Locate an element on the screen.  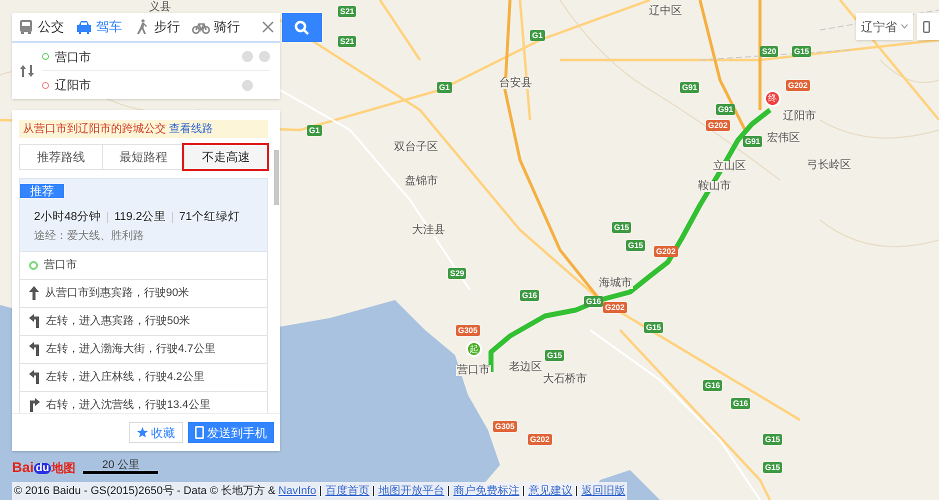
map-label: 弓长岭区 is located at coordinates (829, 165).